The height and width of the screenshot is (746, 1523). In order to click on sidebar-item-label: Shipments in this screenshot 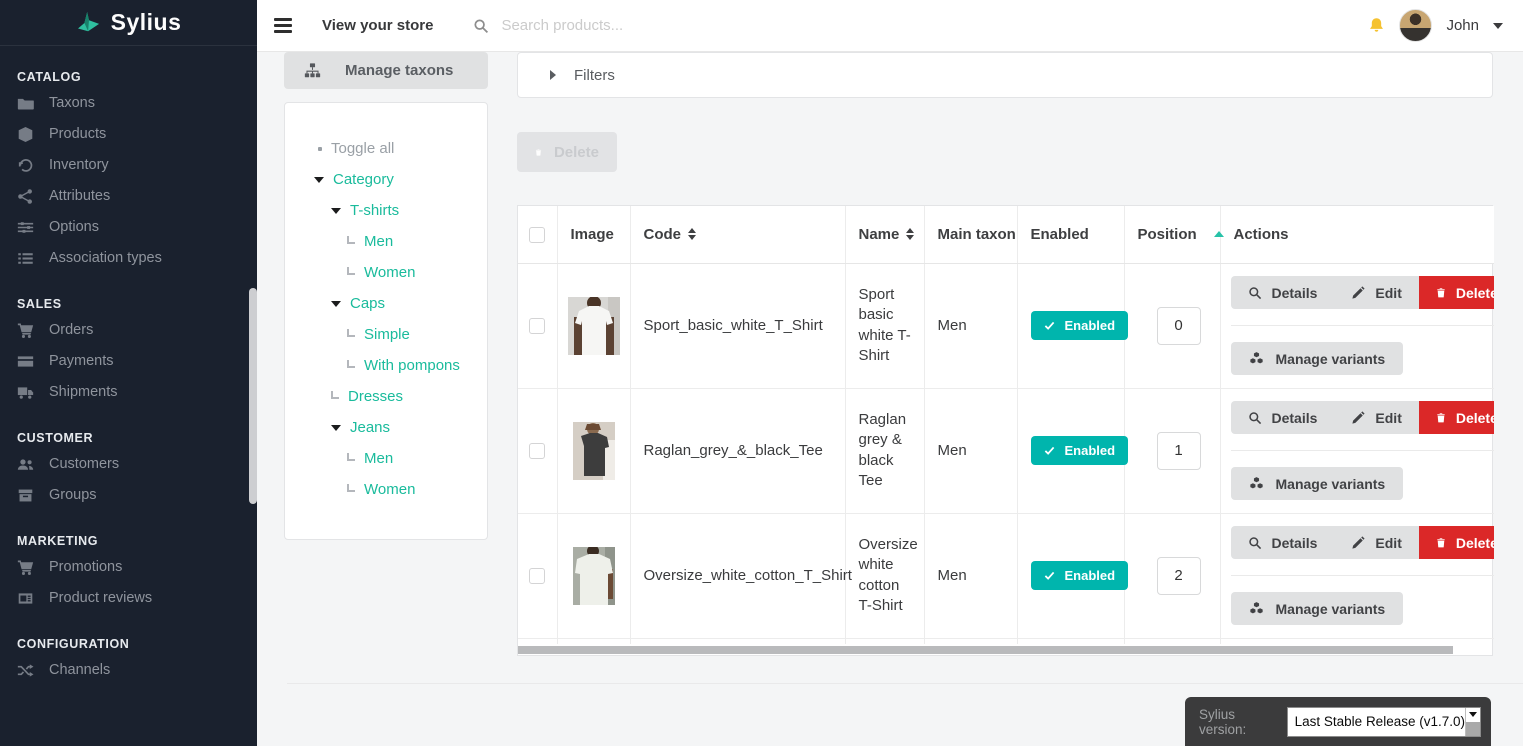, I will do `click(83, 392)`.